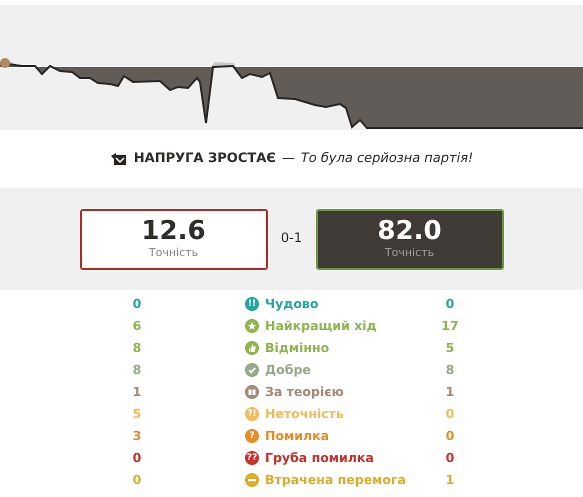 The height and width of the screenshot is (497, 583). What do you see at coordinates (304, 413) in the screenshot?
I see `move-label: Неточність` at bounding box center [304, 413].